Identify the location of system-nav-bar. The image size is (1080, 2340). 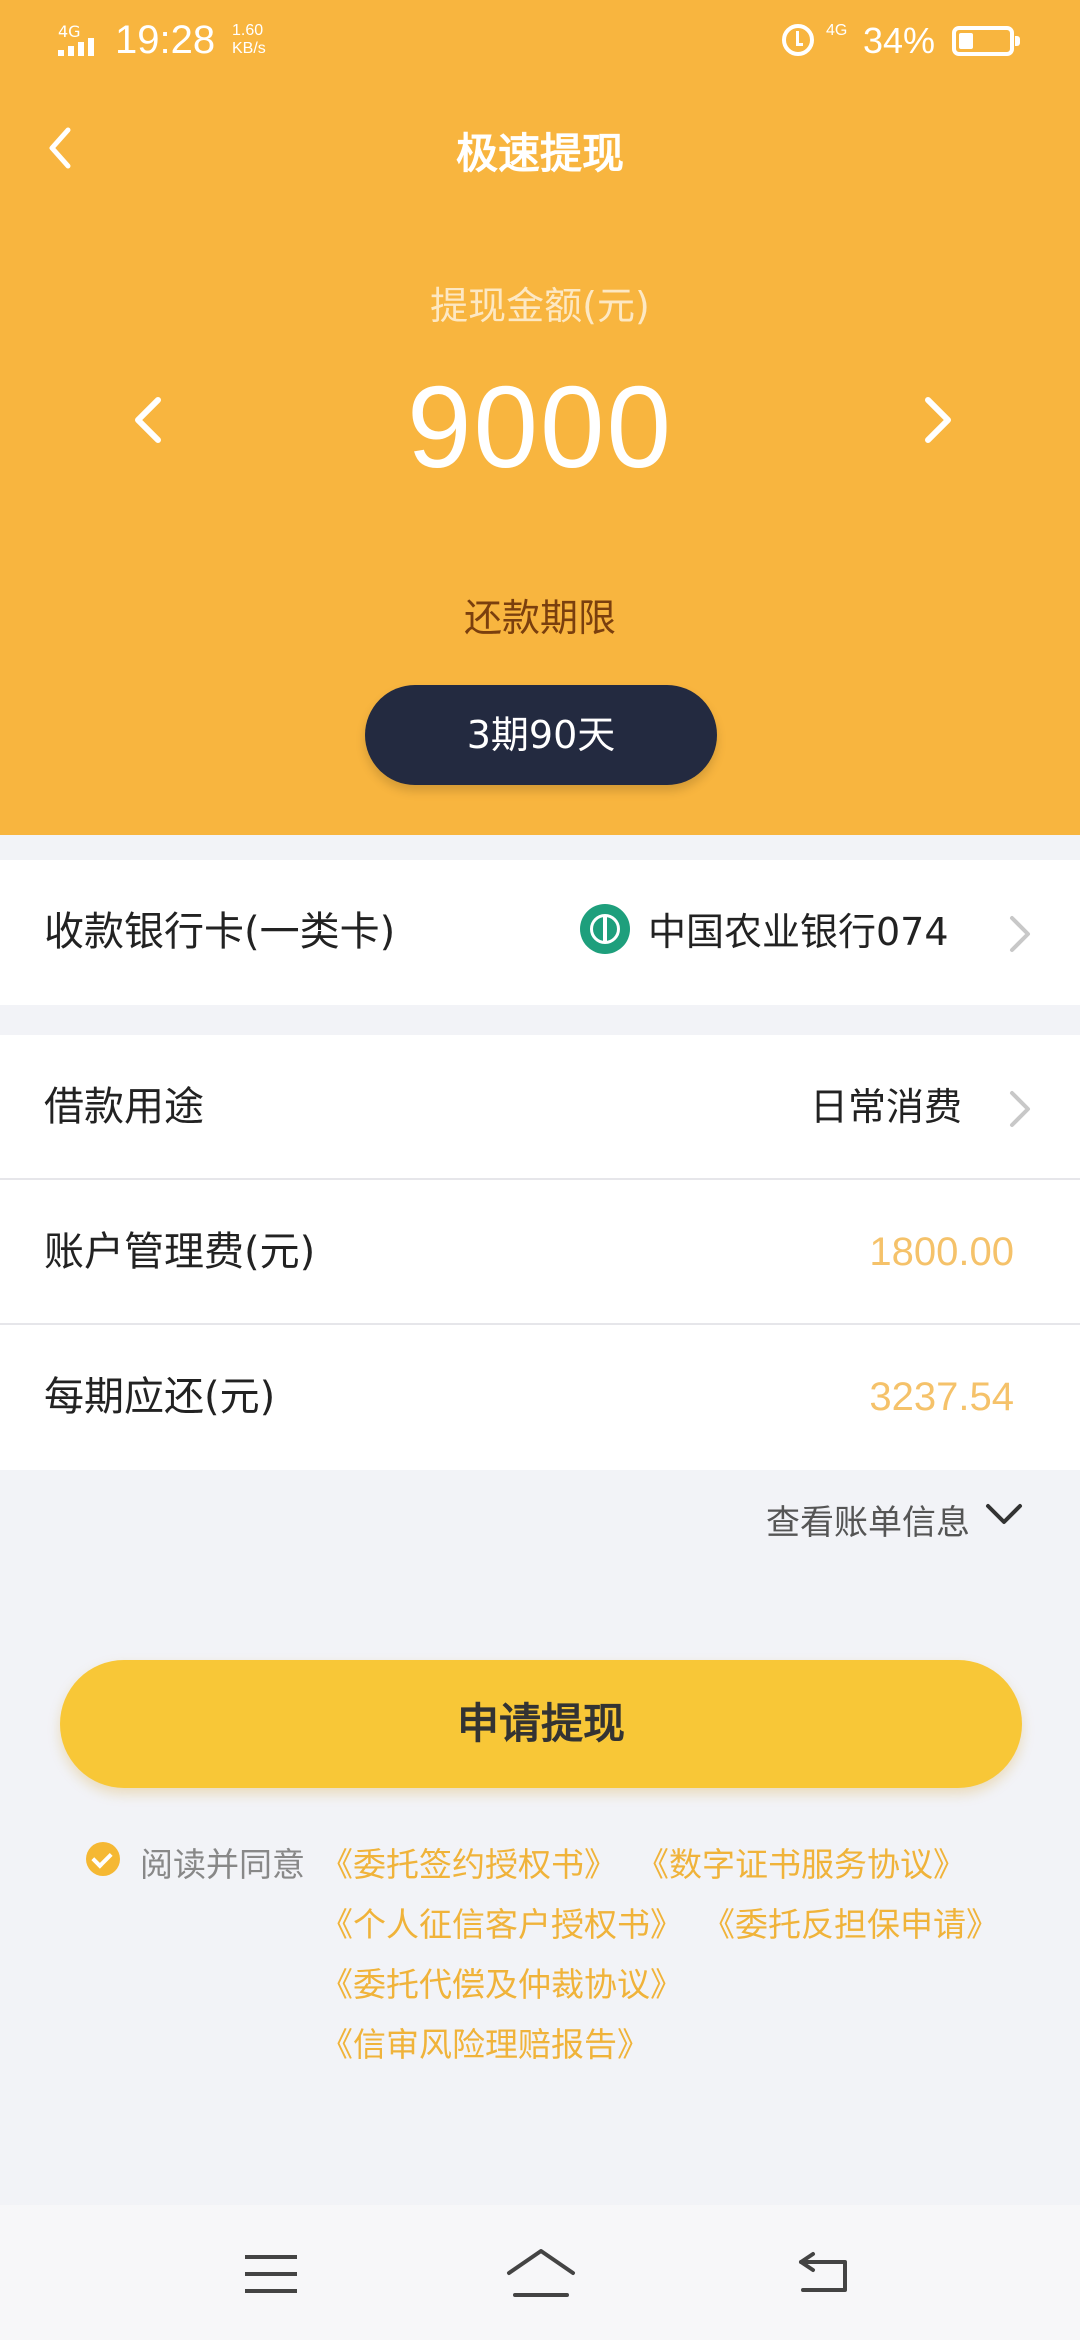
(540, 2272).